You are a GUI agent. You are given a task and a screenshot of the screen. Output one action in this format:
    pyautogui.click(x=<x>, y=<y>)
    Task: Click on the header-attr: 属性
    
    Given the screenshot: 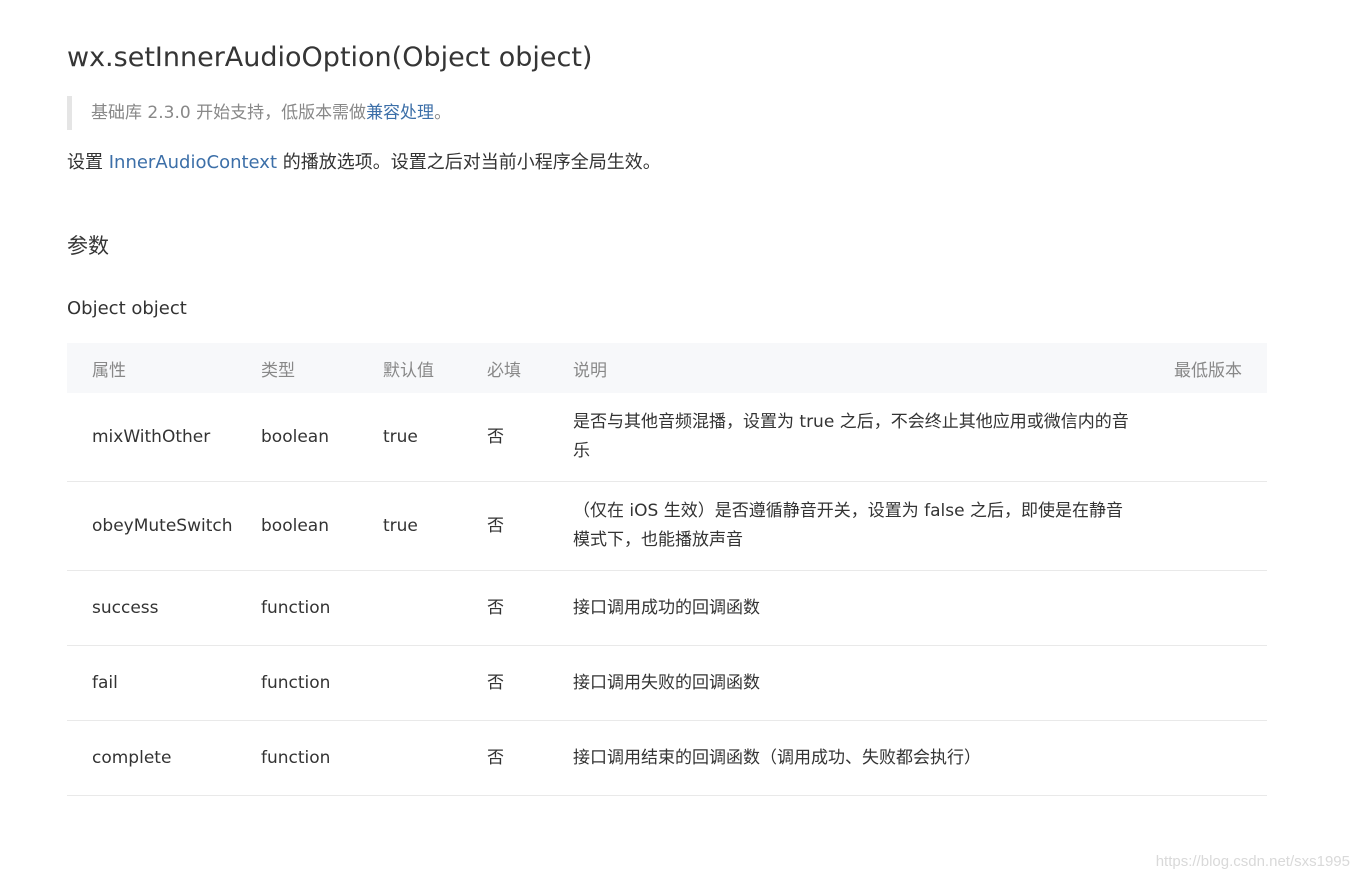 What is the action you would take?
    pyautogui.click(x=164, y=368)
    